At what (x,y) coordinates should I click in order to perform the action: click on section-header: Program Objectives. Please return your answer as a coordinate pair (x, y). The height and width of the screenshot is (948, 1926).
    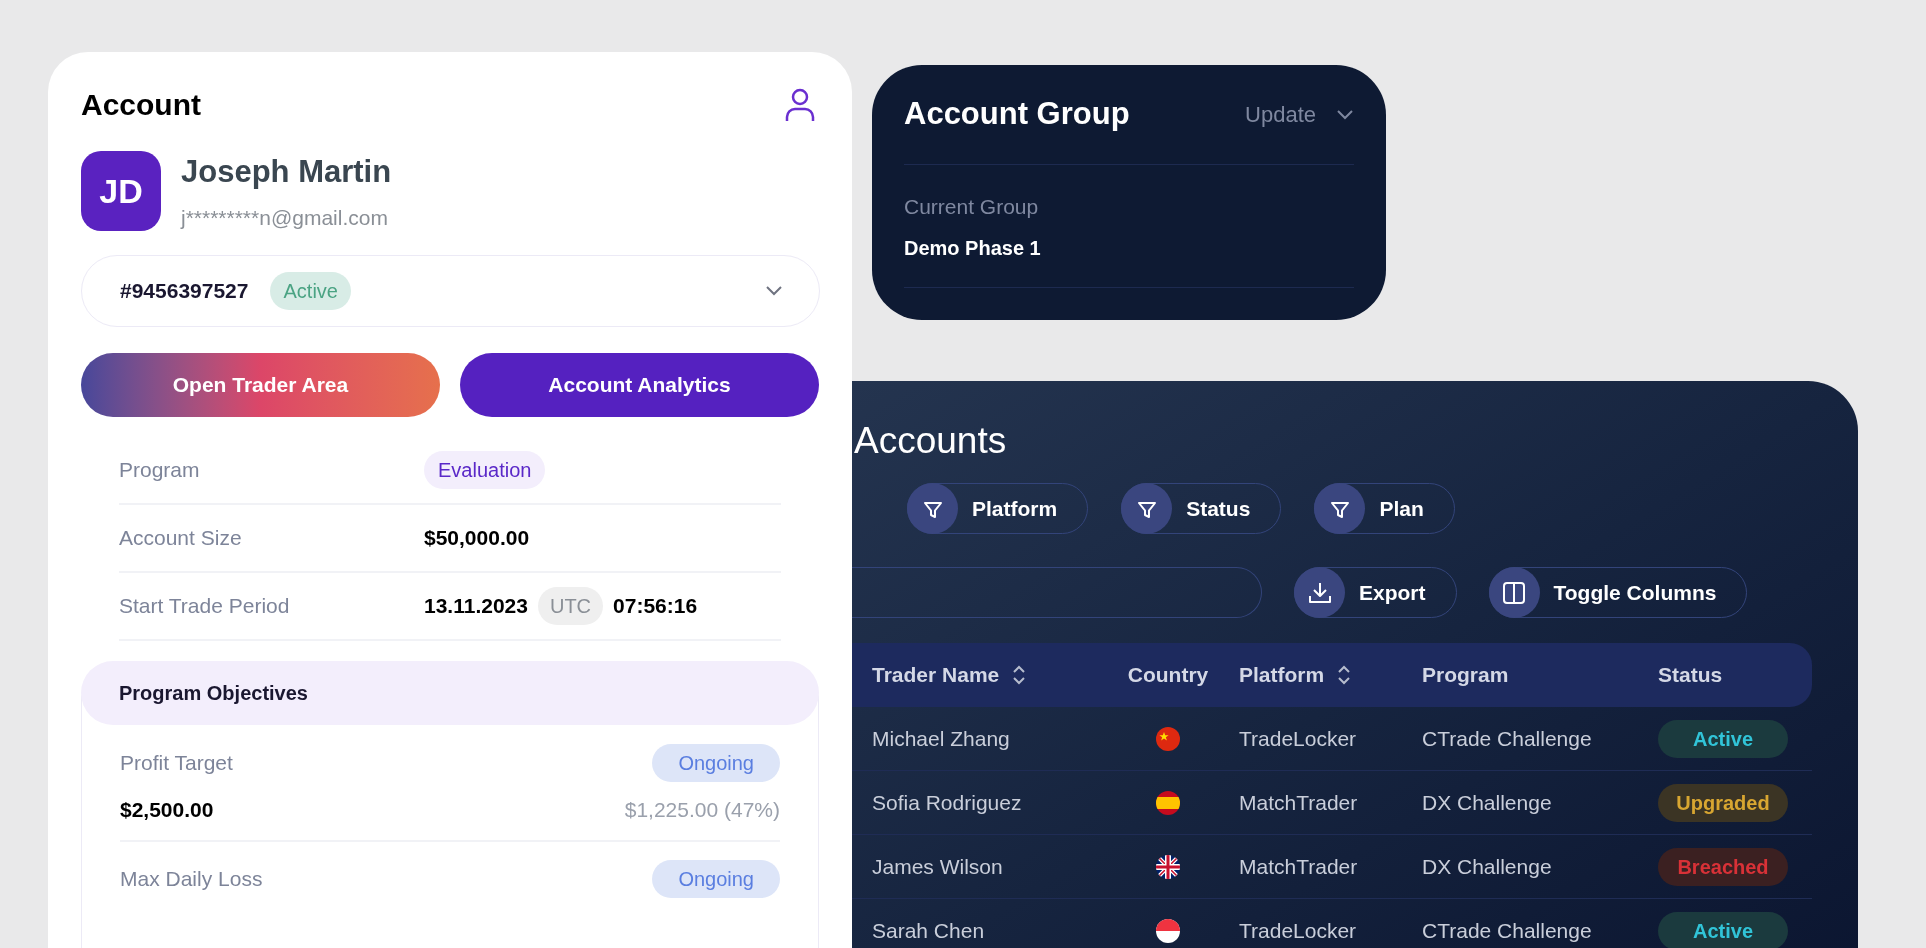
    Looking at the image, I should click on (450, 693).